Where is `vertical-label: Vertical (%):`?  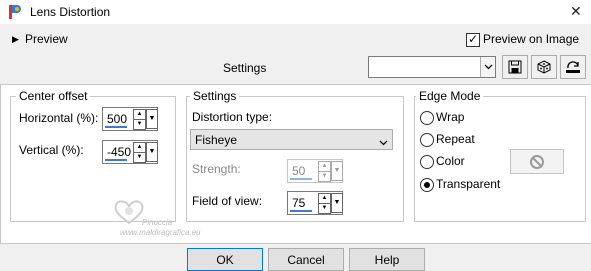
vertical-label: Vertical (%): is located at coordinates (51, 150).